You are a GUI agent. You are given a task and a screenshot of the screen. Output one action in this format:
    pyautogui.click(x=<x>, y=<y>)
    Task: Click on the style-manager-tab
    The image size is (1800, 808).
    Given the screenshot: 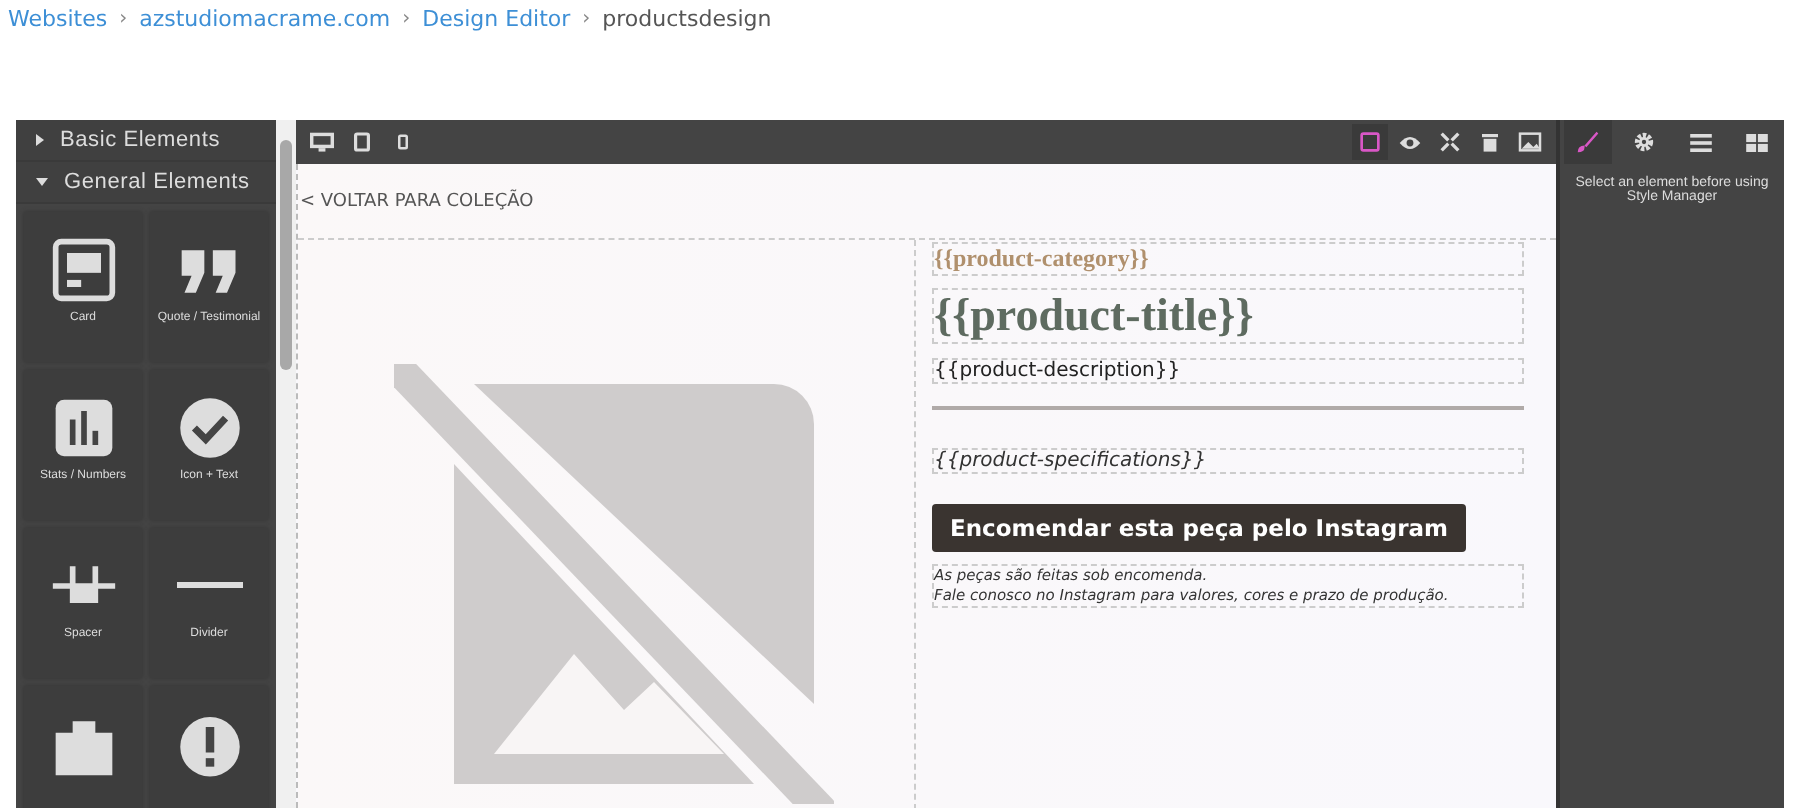 What is the action you would take?
    pyautogui.click(x=1588, y=142)
    